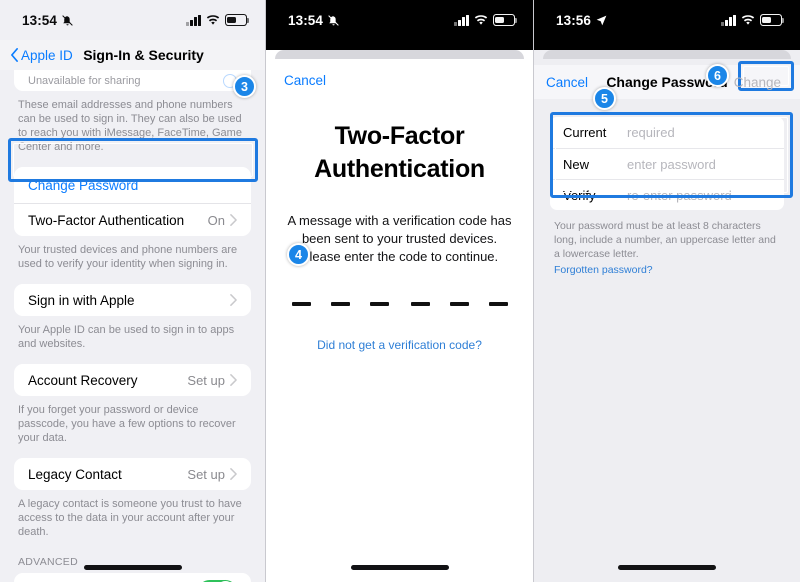 The height and width of the screenshot is (582, 800). What do you see at coordinates (84, 80) in the screenshot?
I see `partial-row-label: Unavailable for sharing` at bounding box center [84, 80].